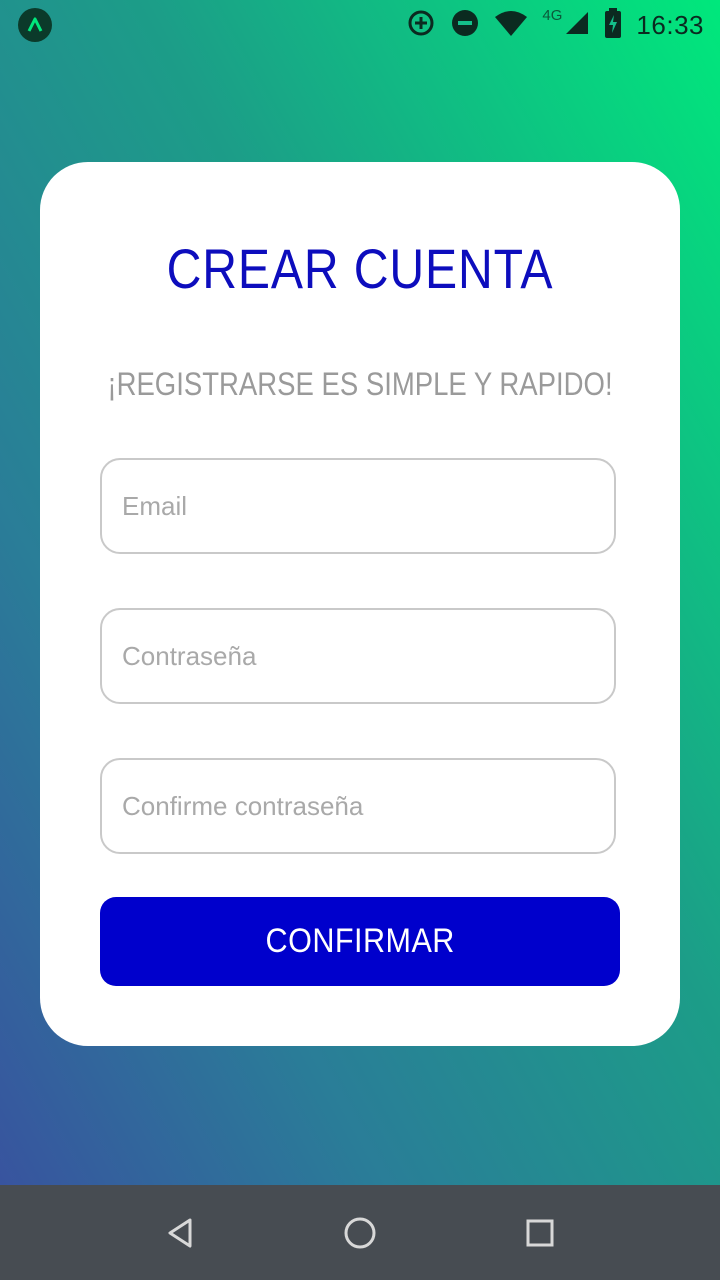 The height and width of the screenshot is (1280, 720). What do you see at coordinates (670, 24) in the screenshot?
I see `status-time: 16:33` at bounding box center [670, 24].